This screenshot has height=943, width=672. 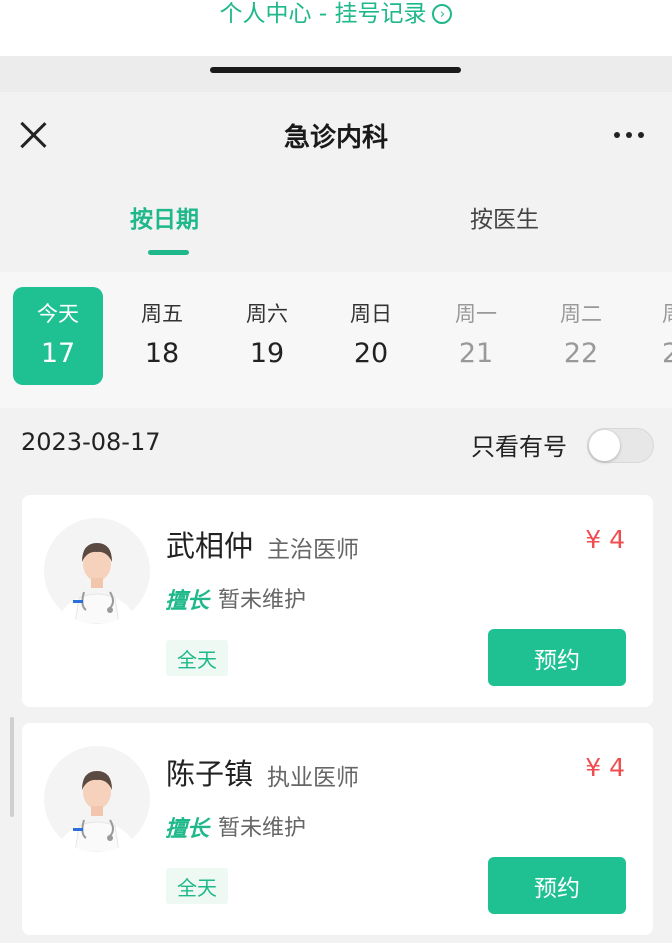 I want to click on available-only-label: 只看有号, so click(x=519, y=447).